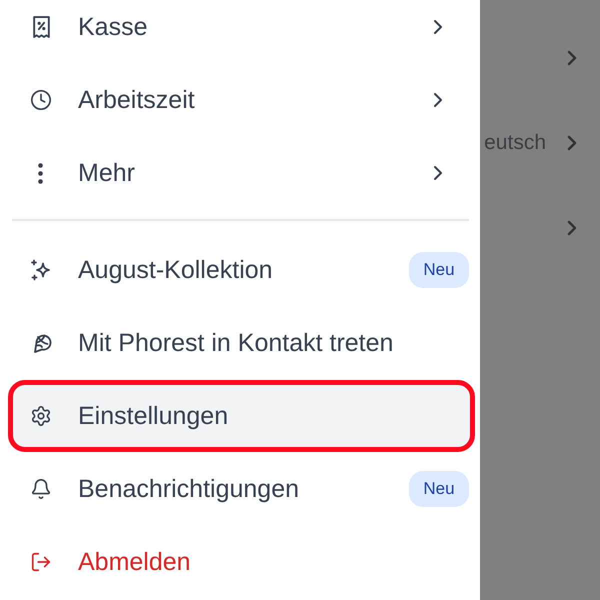 The height and width of the screenshot is (600, 600). Describe the element at coordinates (515, 142) in the screenshot. I see `setting-value: eutsch` at that location.